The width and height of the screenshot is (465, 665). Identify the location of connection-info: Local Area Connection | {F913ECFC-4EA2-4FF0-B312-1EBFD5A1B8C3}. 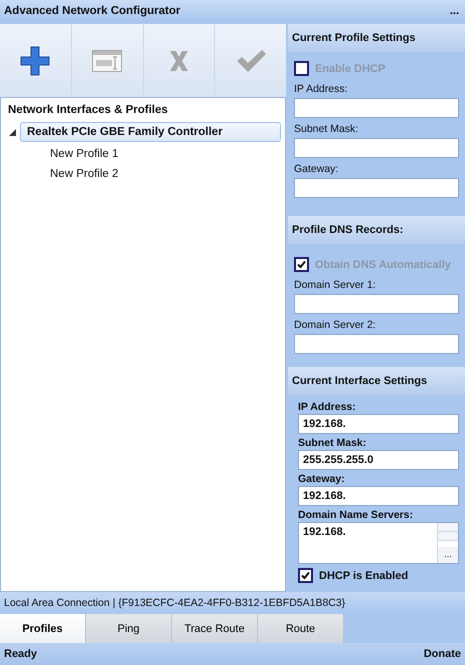
(175, 603).